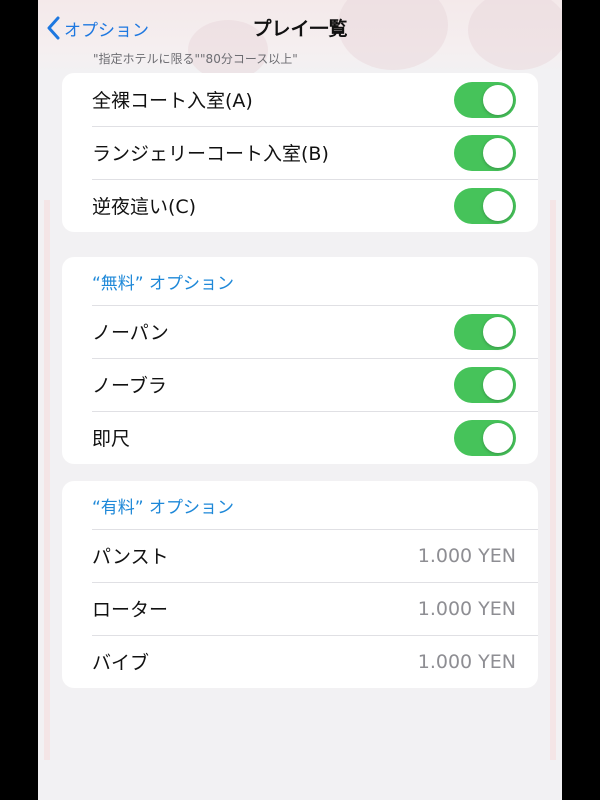 The image size is (600, 800). What do you see at coordinates (130, 557) in the screenshot?
I see `option-label: パンスト` at bounding box center [130, 557].